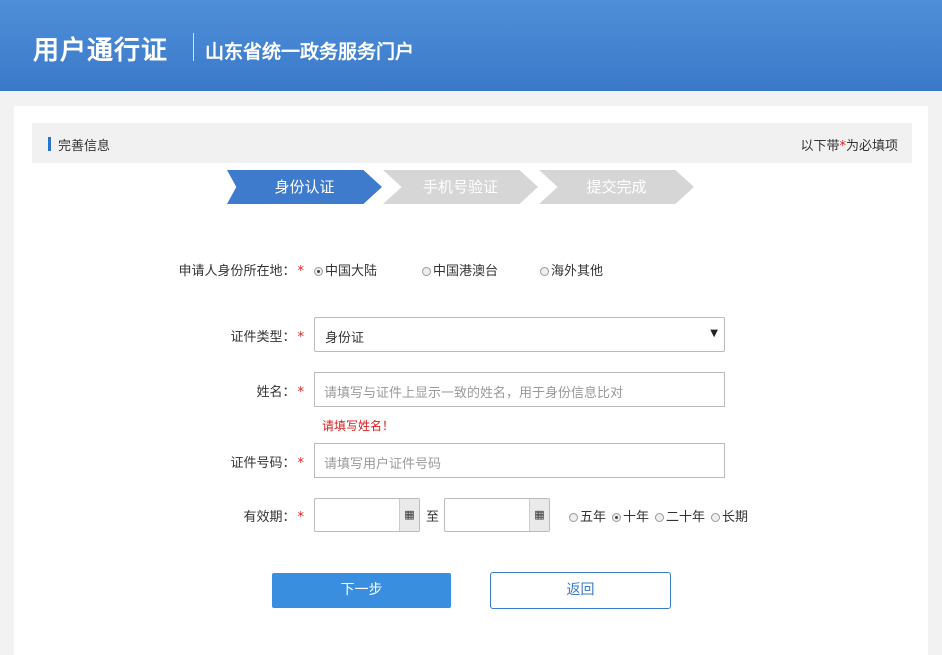 The width and height of the screenshot is (942, 655). I want to click on location-option-label: 海外其他, so click(577, 271).